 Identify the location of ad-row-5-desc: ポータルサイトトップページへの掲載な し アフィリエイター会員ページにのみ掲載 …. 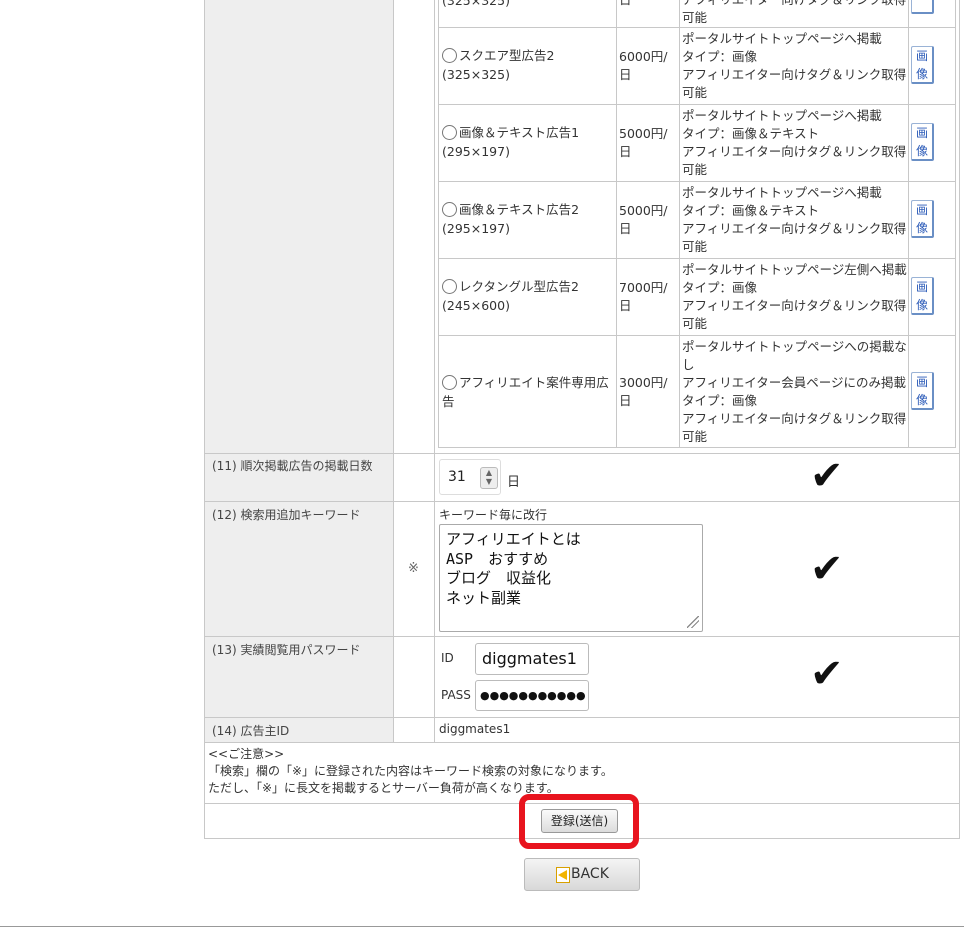
(794, 391).